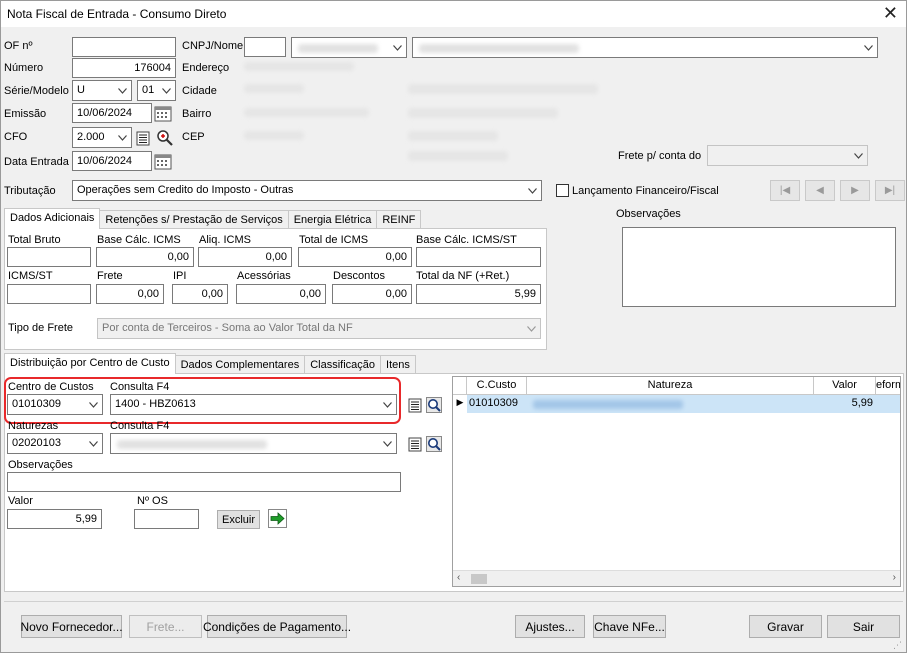 The image size is (907, 653). What do you see at coordinates (54, 519) in the screenshot?
I see `valor-input: 5,99` at bounding box center [54, 519].